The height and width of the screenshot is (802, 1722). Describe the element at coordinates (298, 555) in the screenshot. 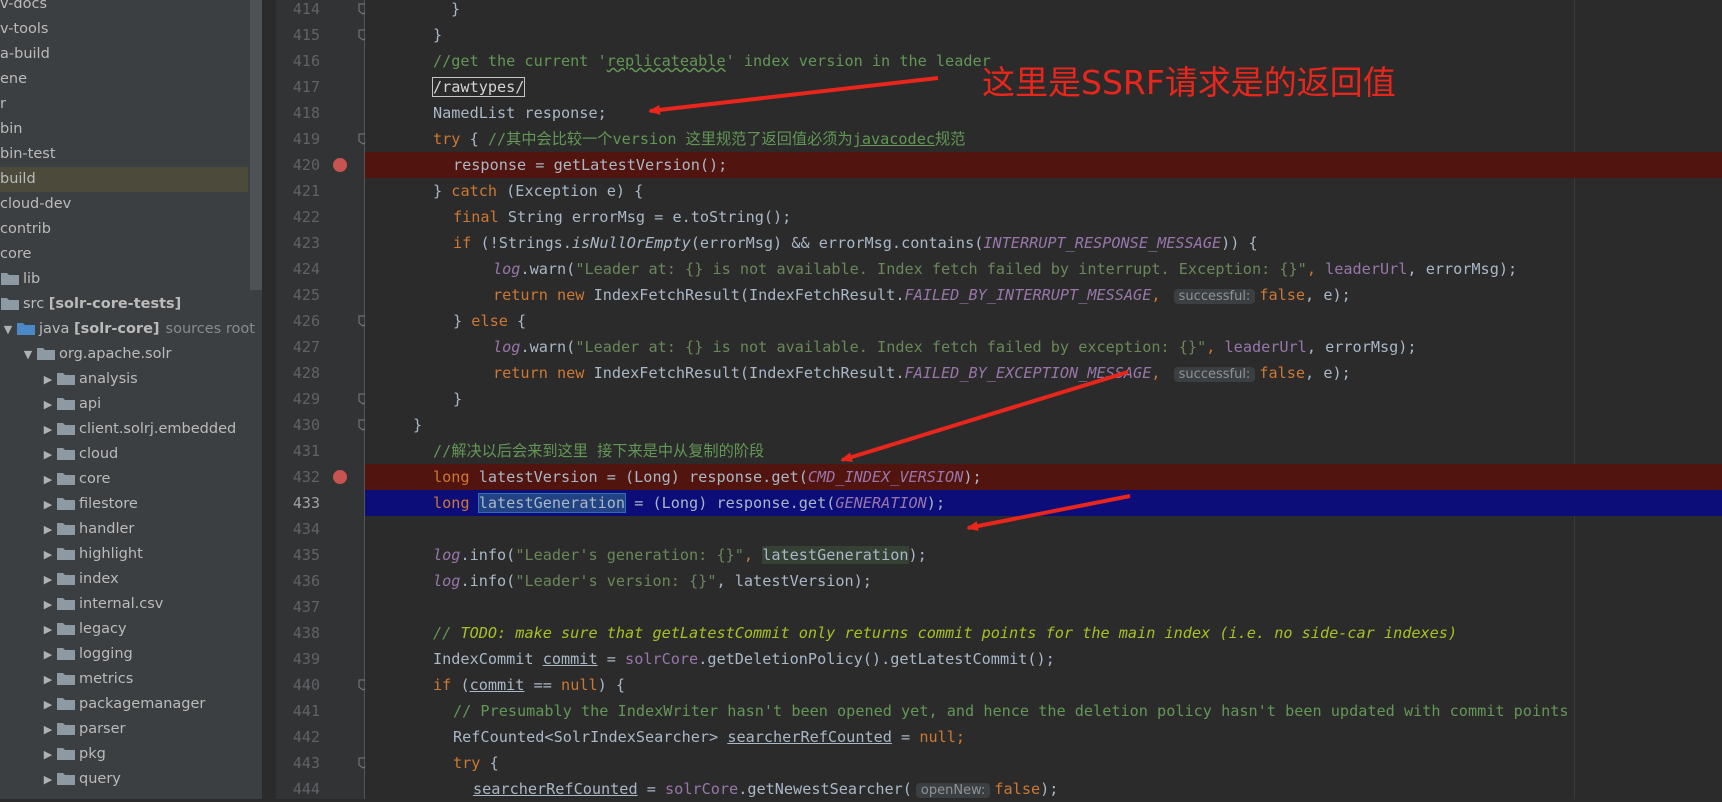

I see `line-number: 435` at that location.